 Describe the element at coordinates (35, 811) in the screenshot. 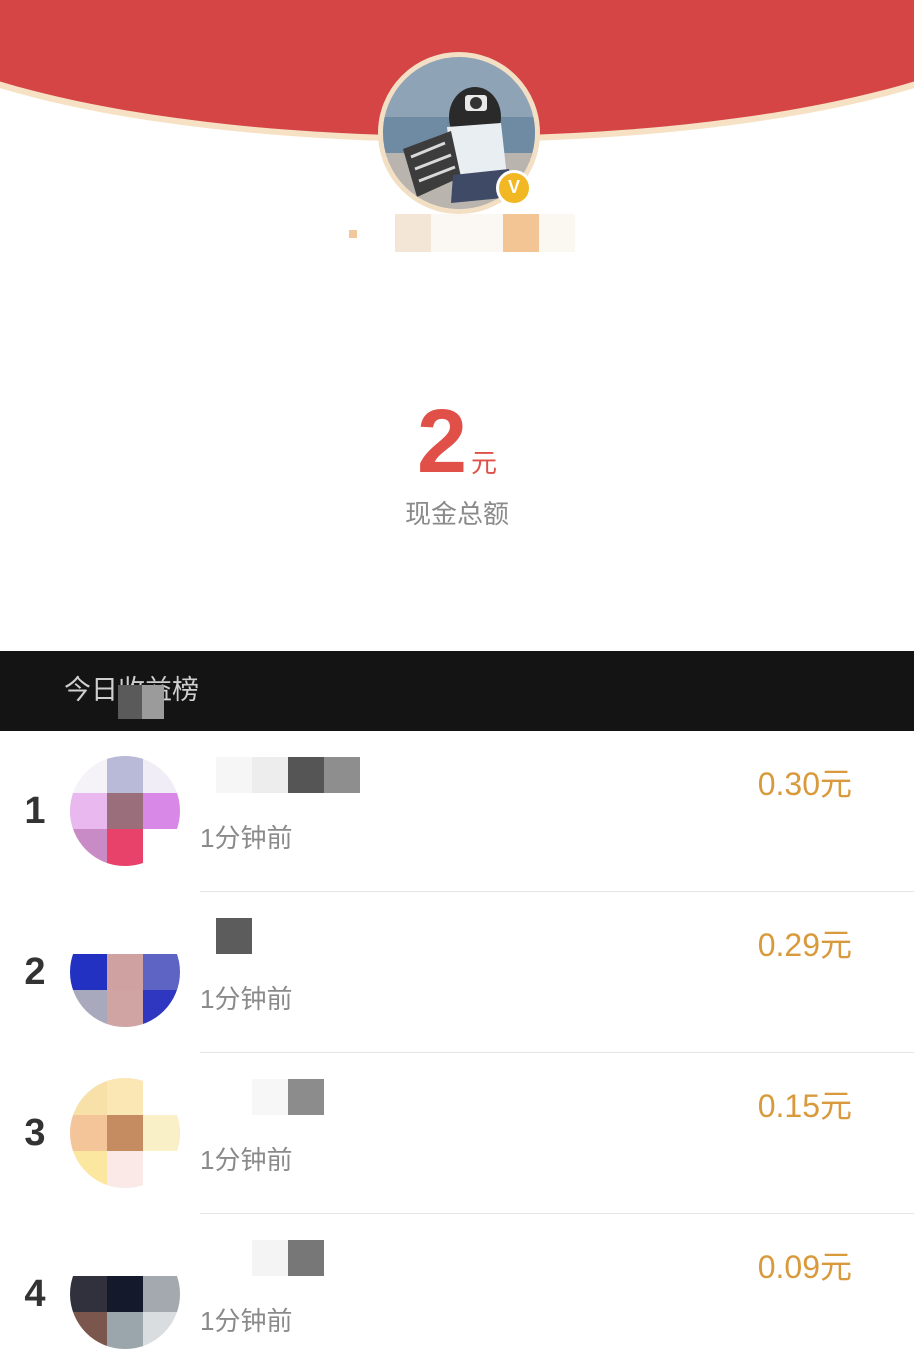

I see `rank-number: 1` at that location.